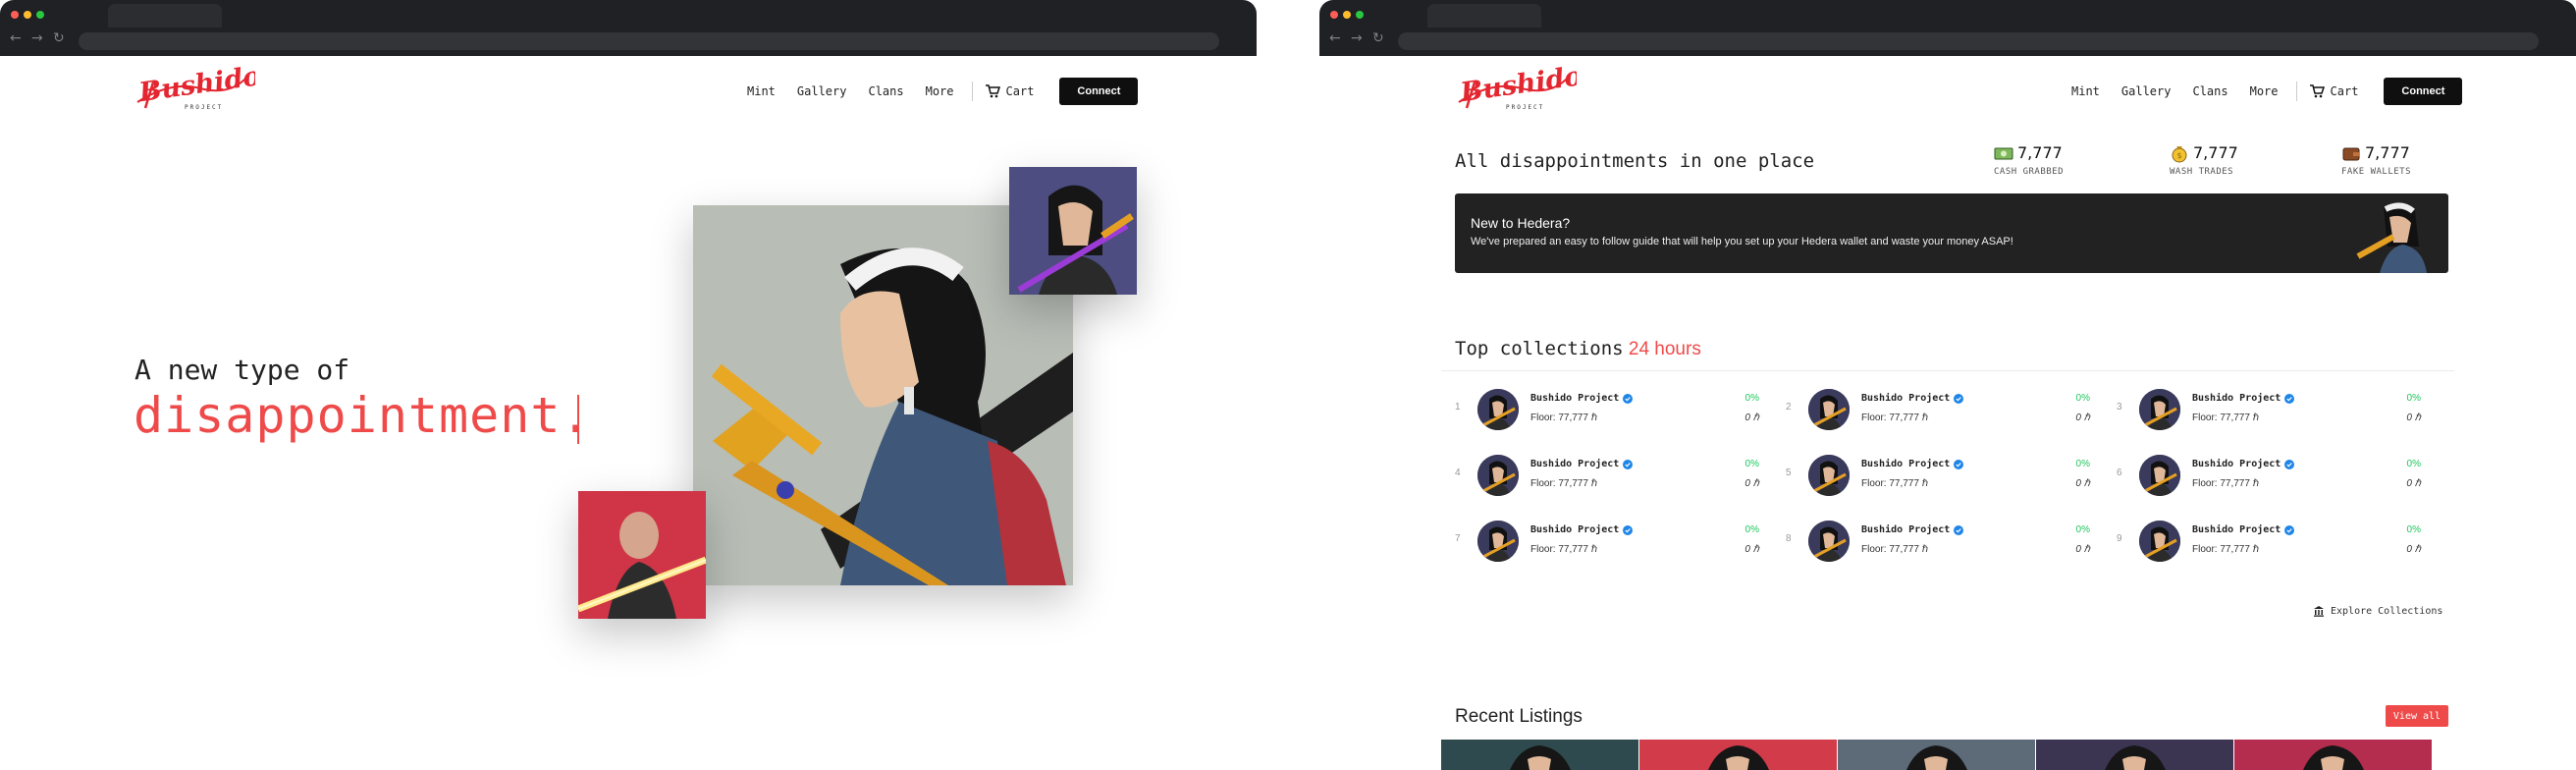 This screenshot has height=770, width=2576. Describe the element at coordinates (578, 419) in the screenshot. I see `typing-caret` at that location.